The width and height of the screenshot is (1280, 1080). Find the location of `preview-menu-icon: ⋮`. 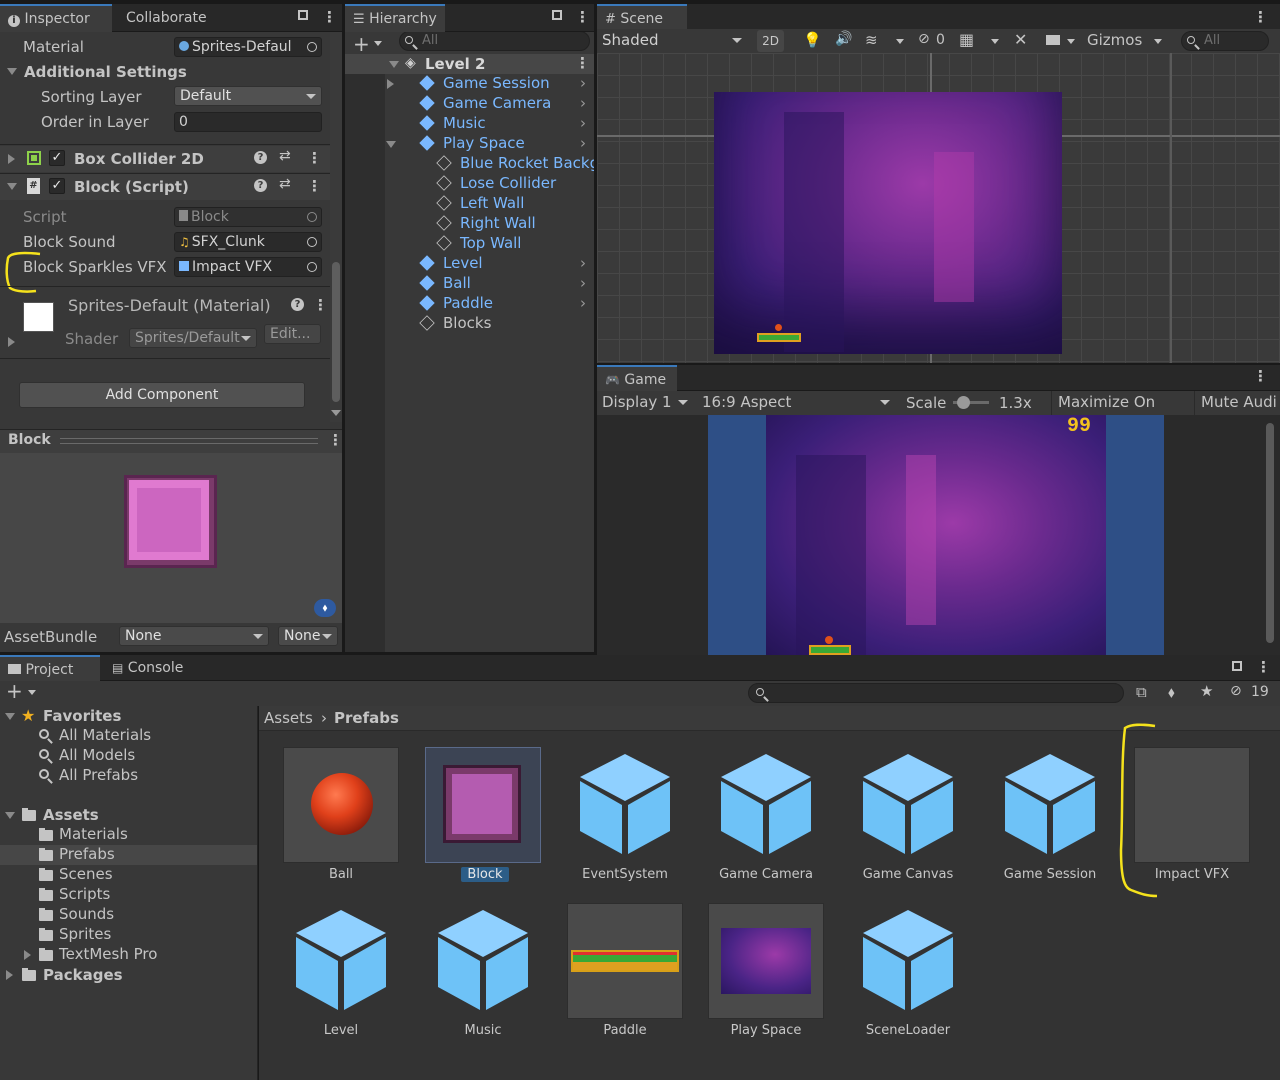

preview-menu-icon: ⋮ is located at coordinates (335, 440).